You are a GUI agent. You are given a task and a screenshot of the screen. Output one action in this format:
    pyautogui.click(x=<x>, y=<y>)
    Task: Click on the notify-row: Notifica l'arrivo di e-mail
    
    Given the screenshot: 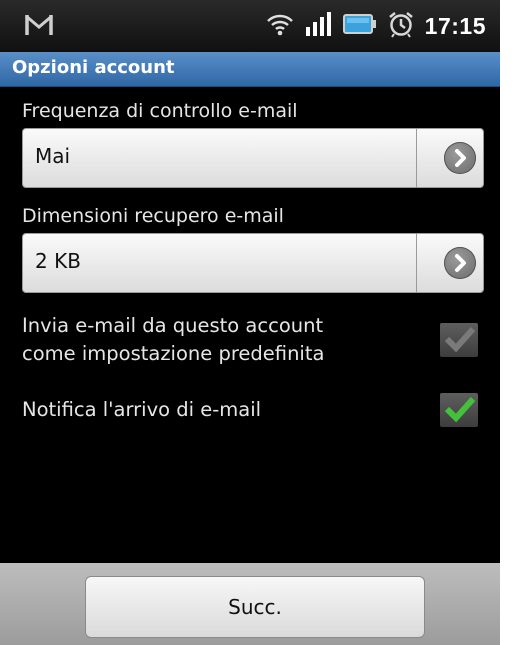 What is the action you would take?
    pyautogui.click(x=141, y=410)
    